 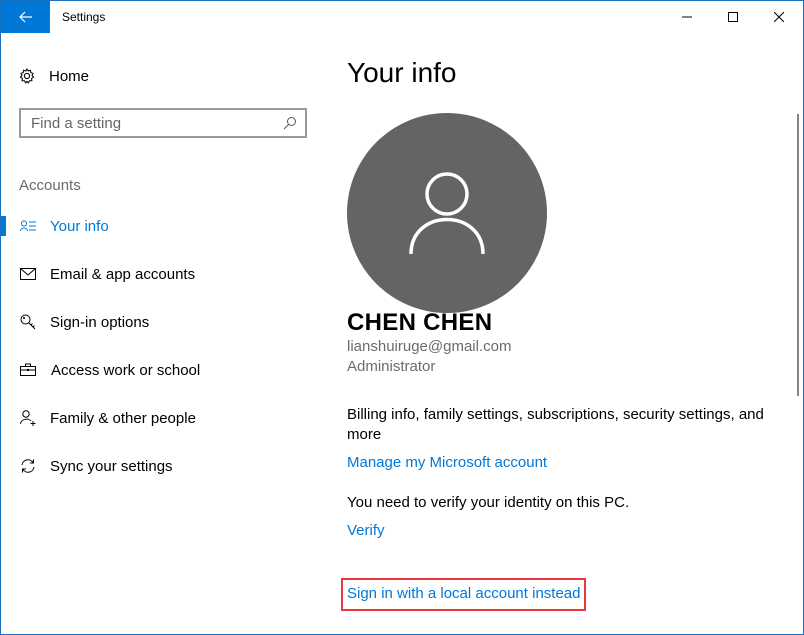 I want to click on person-icon, so click(x=447, y=213).